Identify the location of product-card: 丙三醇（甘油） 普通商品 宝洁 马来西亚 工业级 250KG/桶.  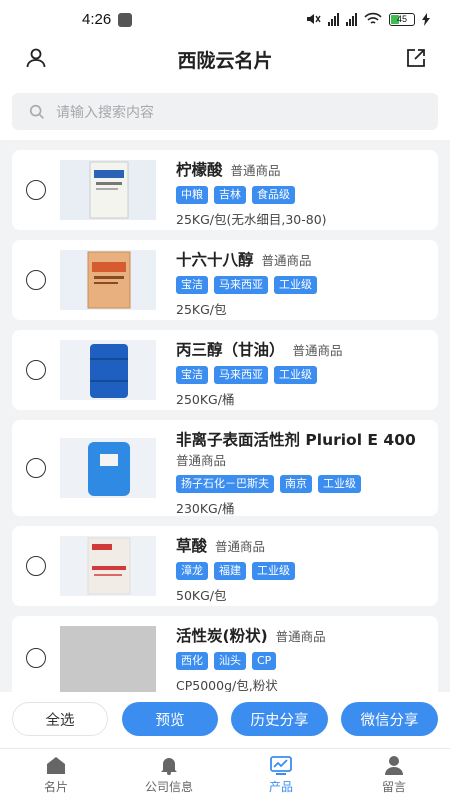
(225, 370).